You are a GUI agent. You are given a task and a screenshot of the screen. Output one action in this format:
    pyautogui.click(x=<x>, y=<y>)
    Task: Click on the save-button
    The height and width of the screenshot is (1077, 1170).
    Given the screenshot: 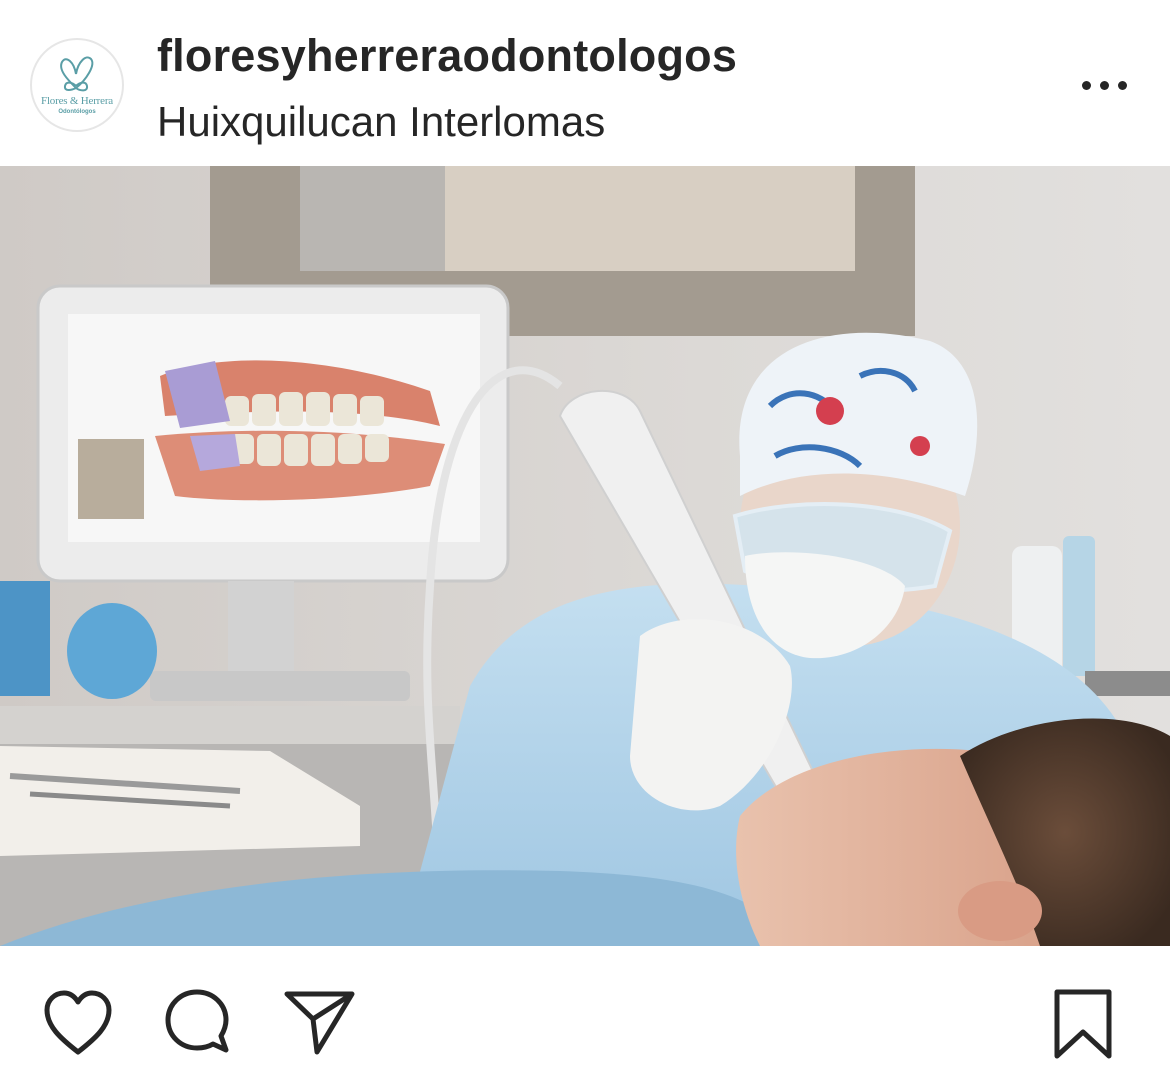 What is the action you would take?
    pyautogui.click(x=1083, y=1024)
    